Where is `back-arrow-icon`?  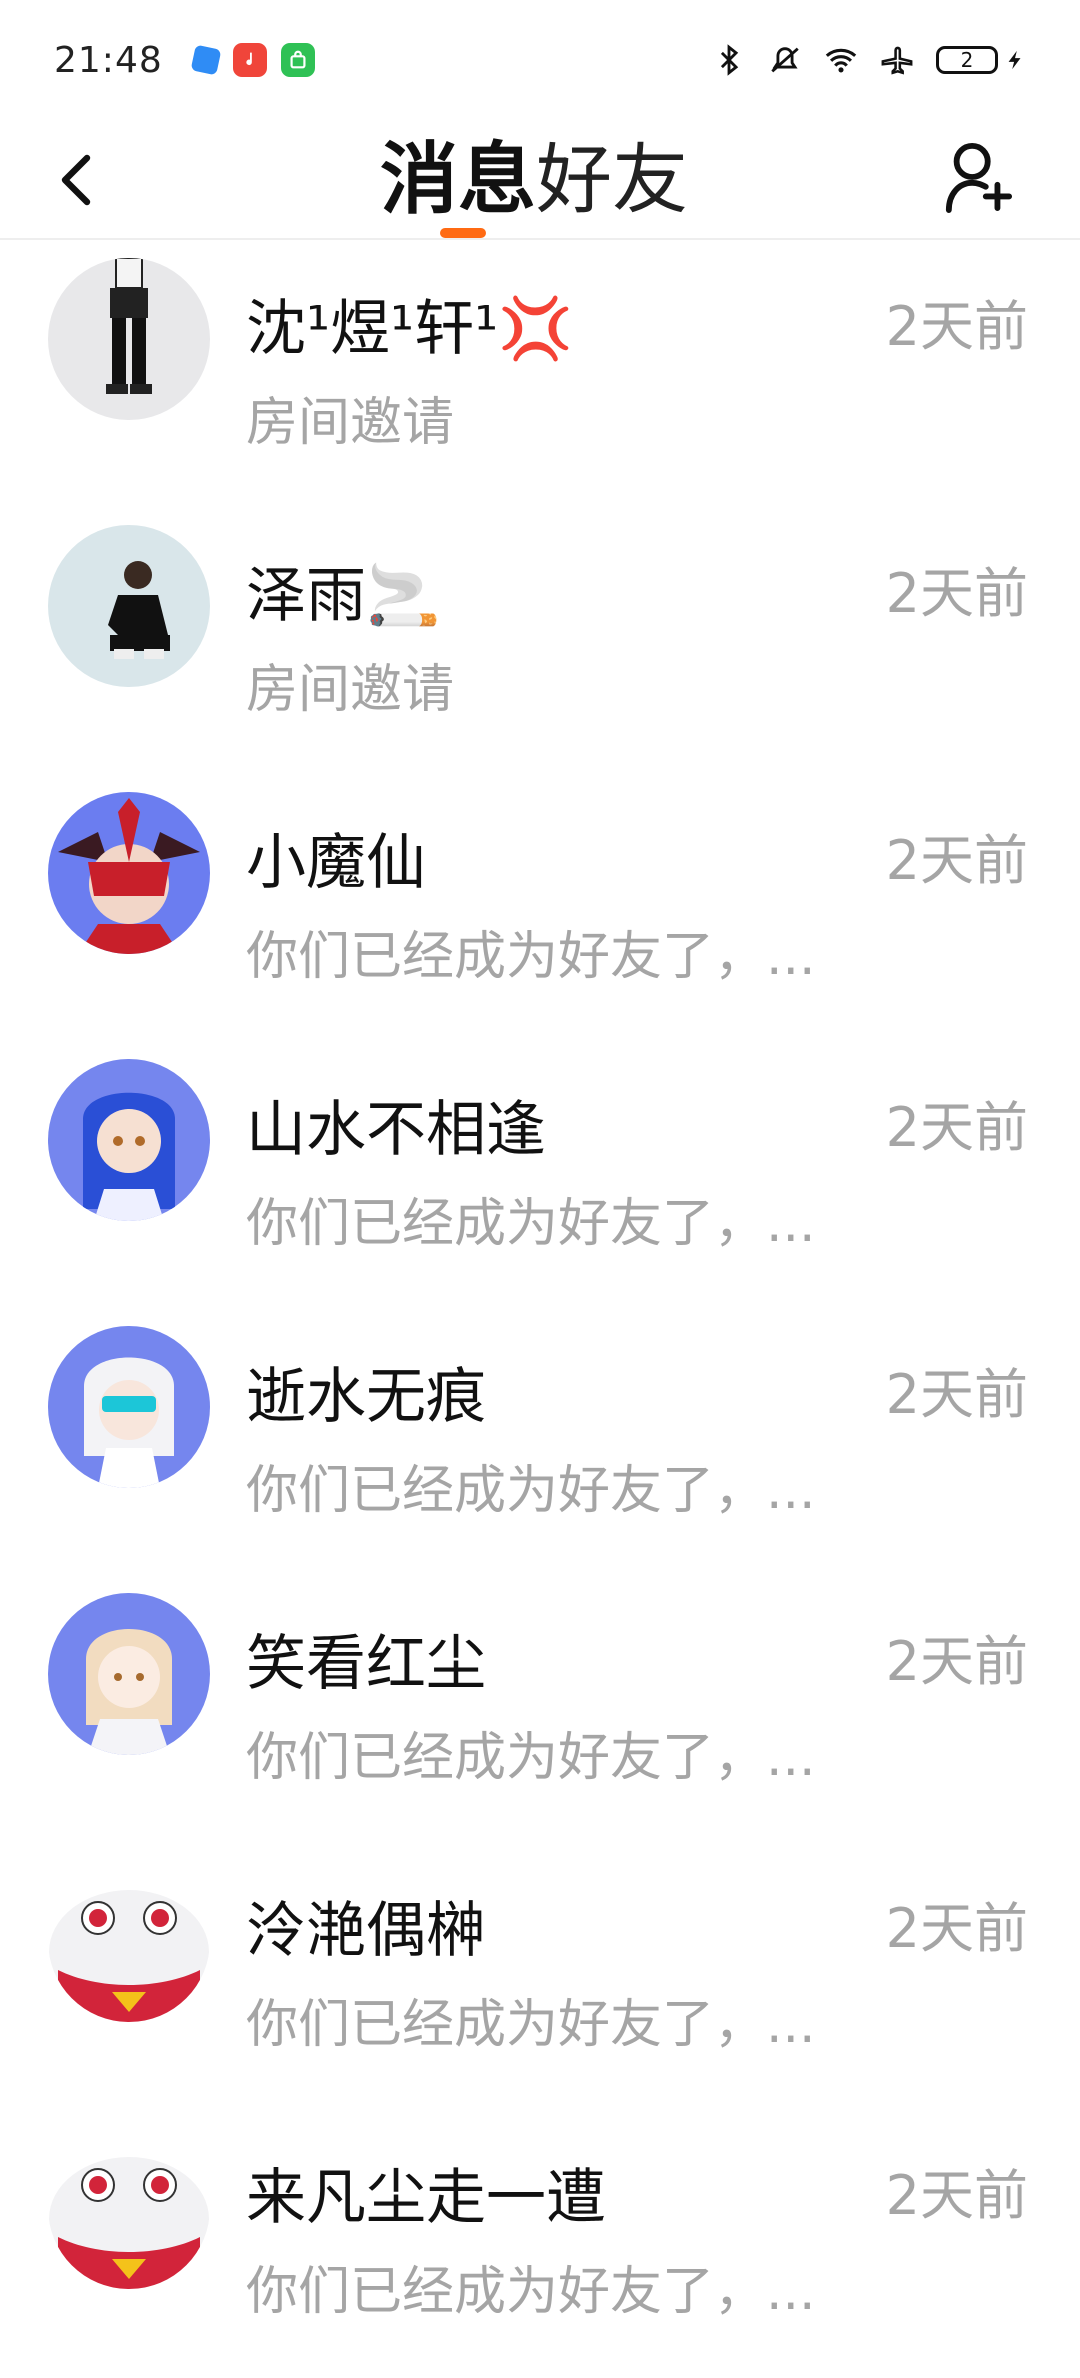
back-arrow-icon is located at coordinates (76, 180).